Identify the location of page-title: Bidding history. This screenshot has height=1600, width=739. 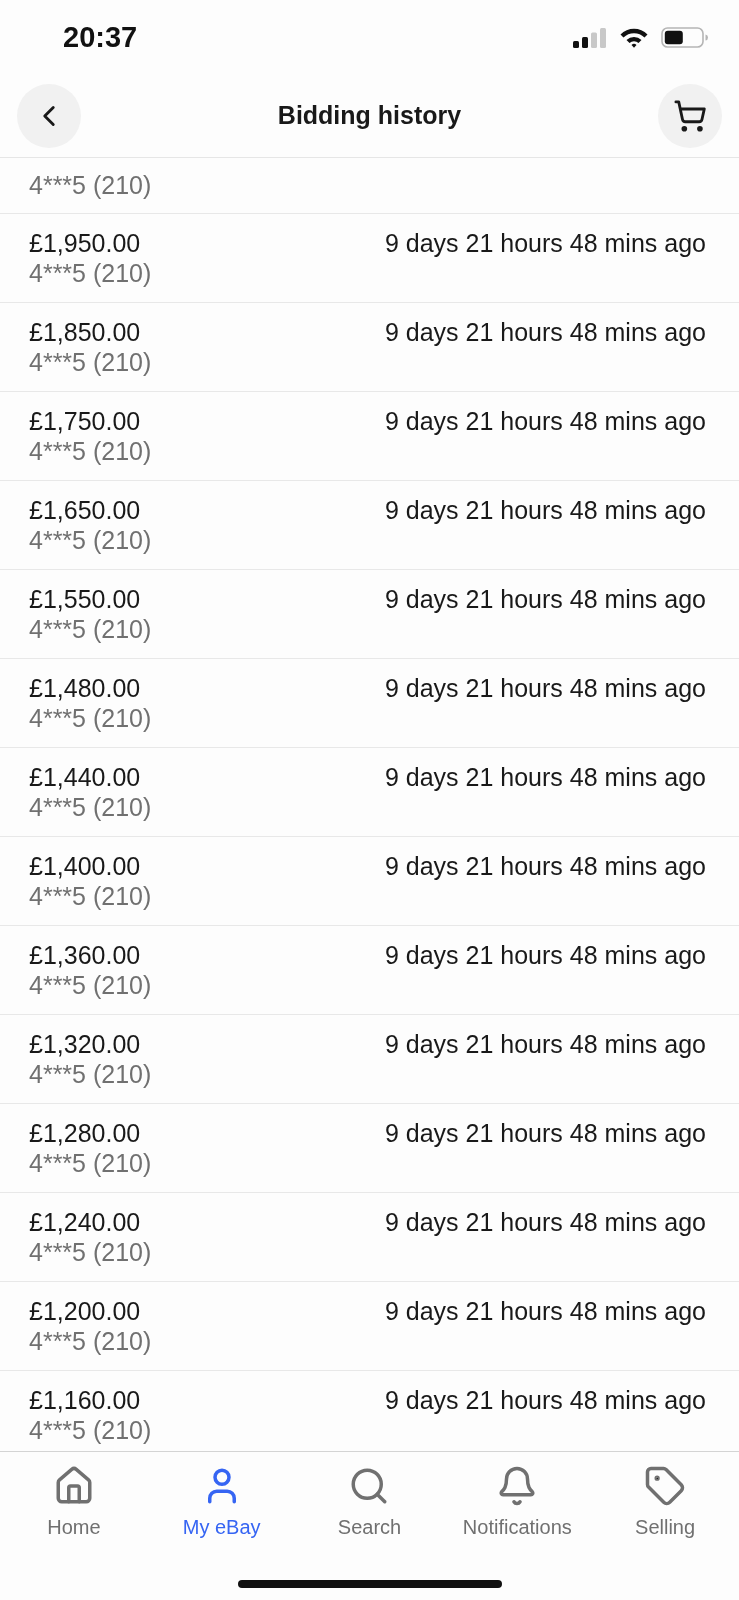
(369, 116).